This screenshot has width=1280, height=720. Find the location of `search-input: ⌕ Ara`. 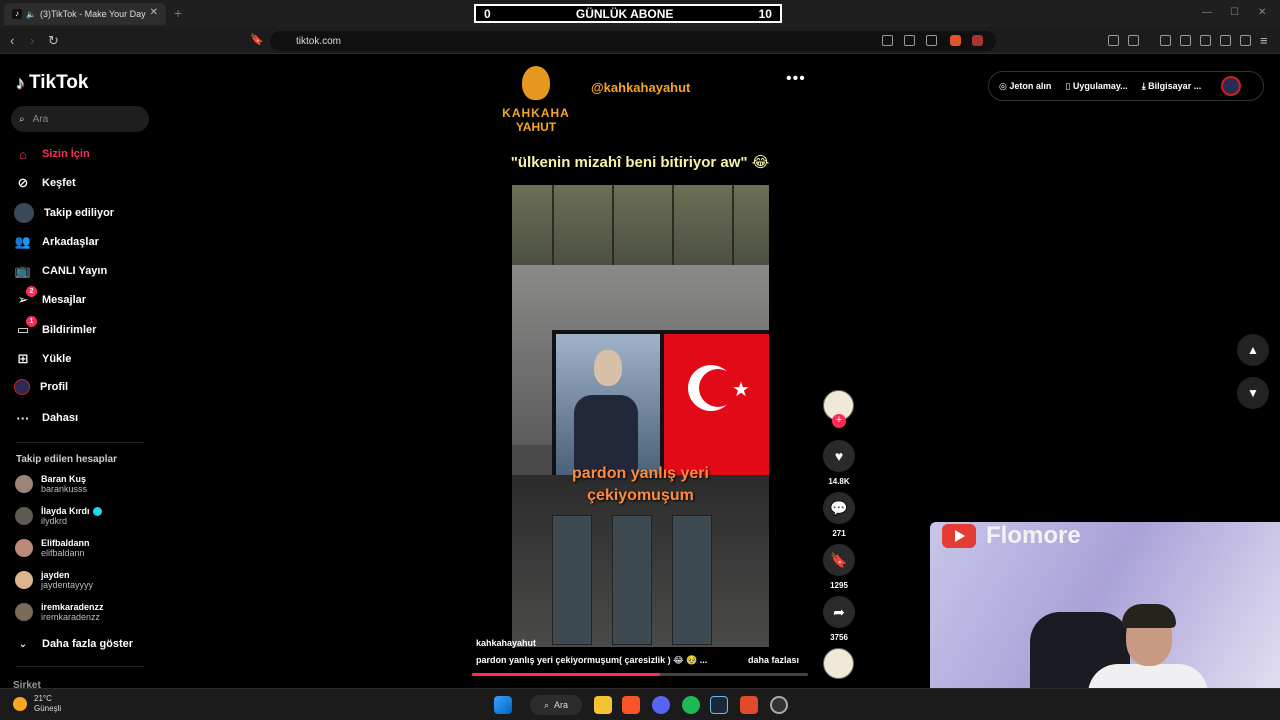

search-input: ⌕ Ara is located at coordinates (80, 119).